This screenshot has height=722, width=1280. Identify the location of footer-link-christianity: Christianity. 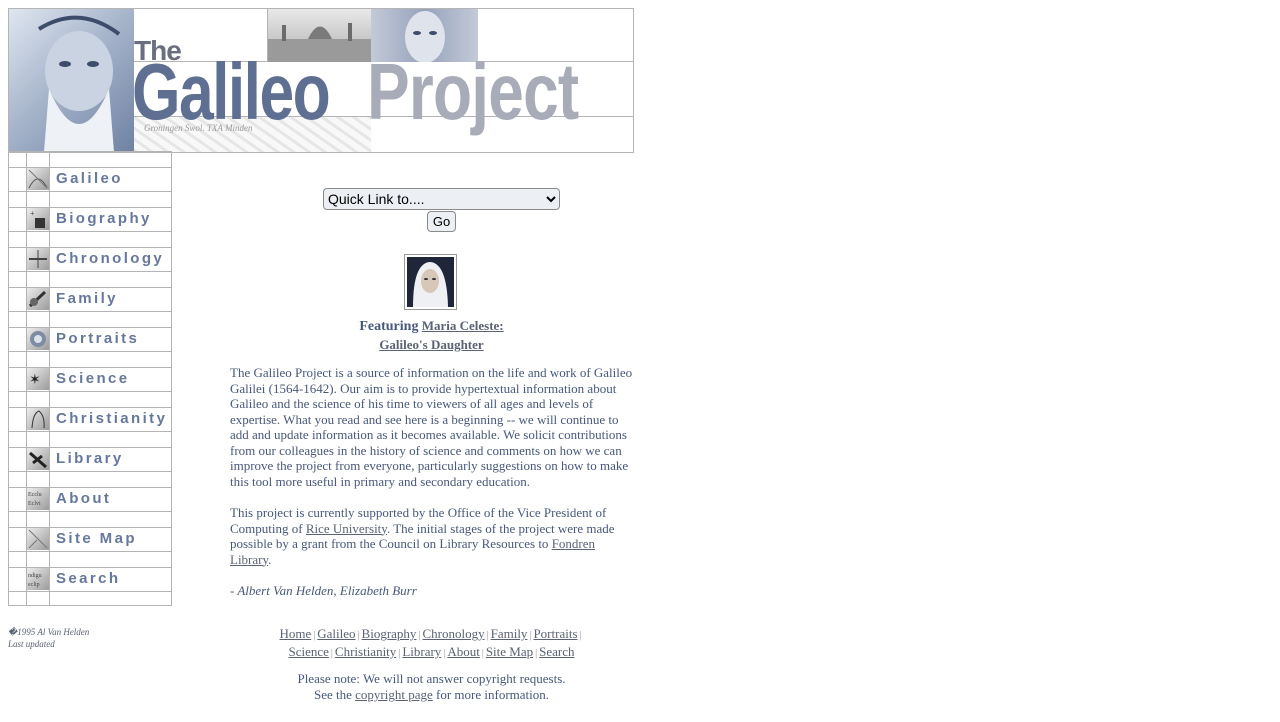
(365, 651).